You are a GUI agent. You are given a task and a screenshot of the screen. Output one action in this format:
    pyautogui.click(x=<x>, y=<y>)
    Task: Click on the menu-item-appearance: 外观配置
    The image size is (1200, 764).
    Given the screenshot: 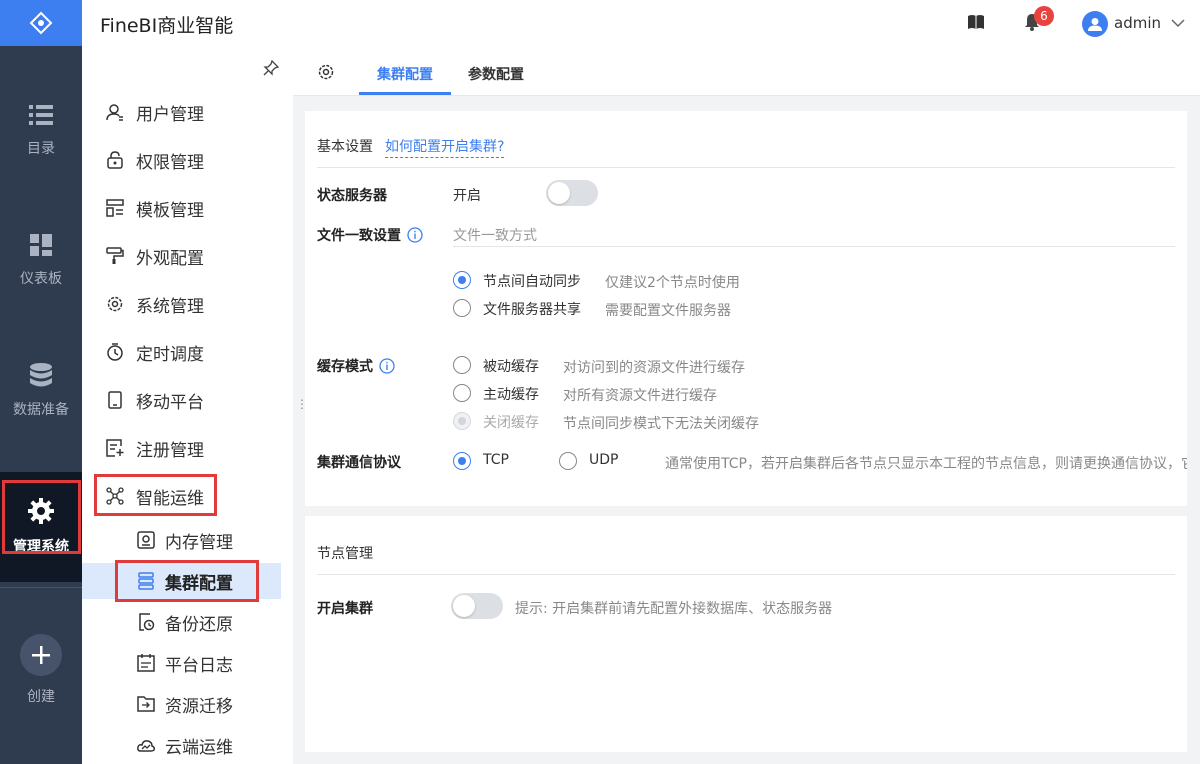 What is the action you would take?
    pyautogui.click(x=187, y=256)
    